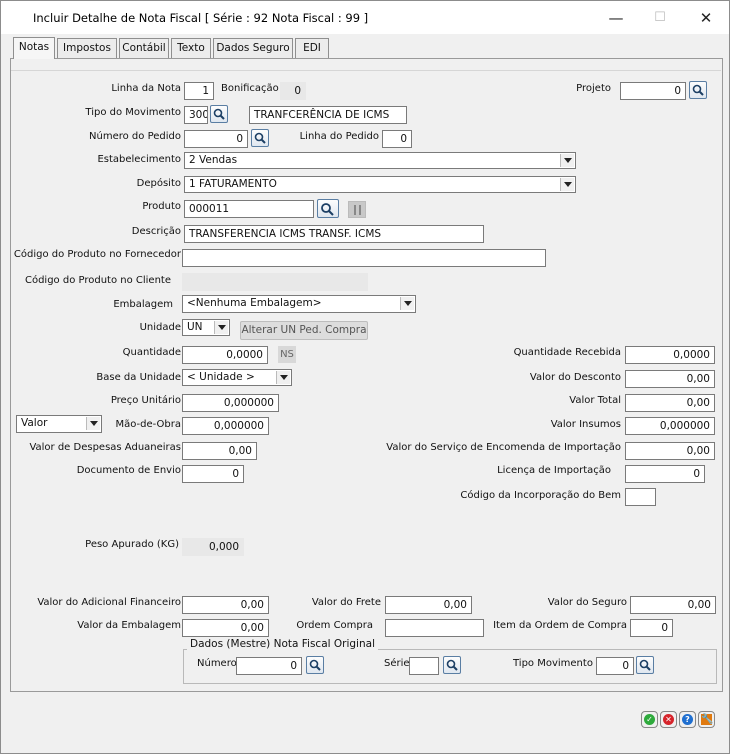 The image size is (730, 754). I want to click on preco-unitario-input: 0,000000, so click(230, 403).